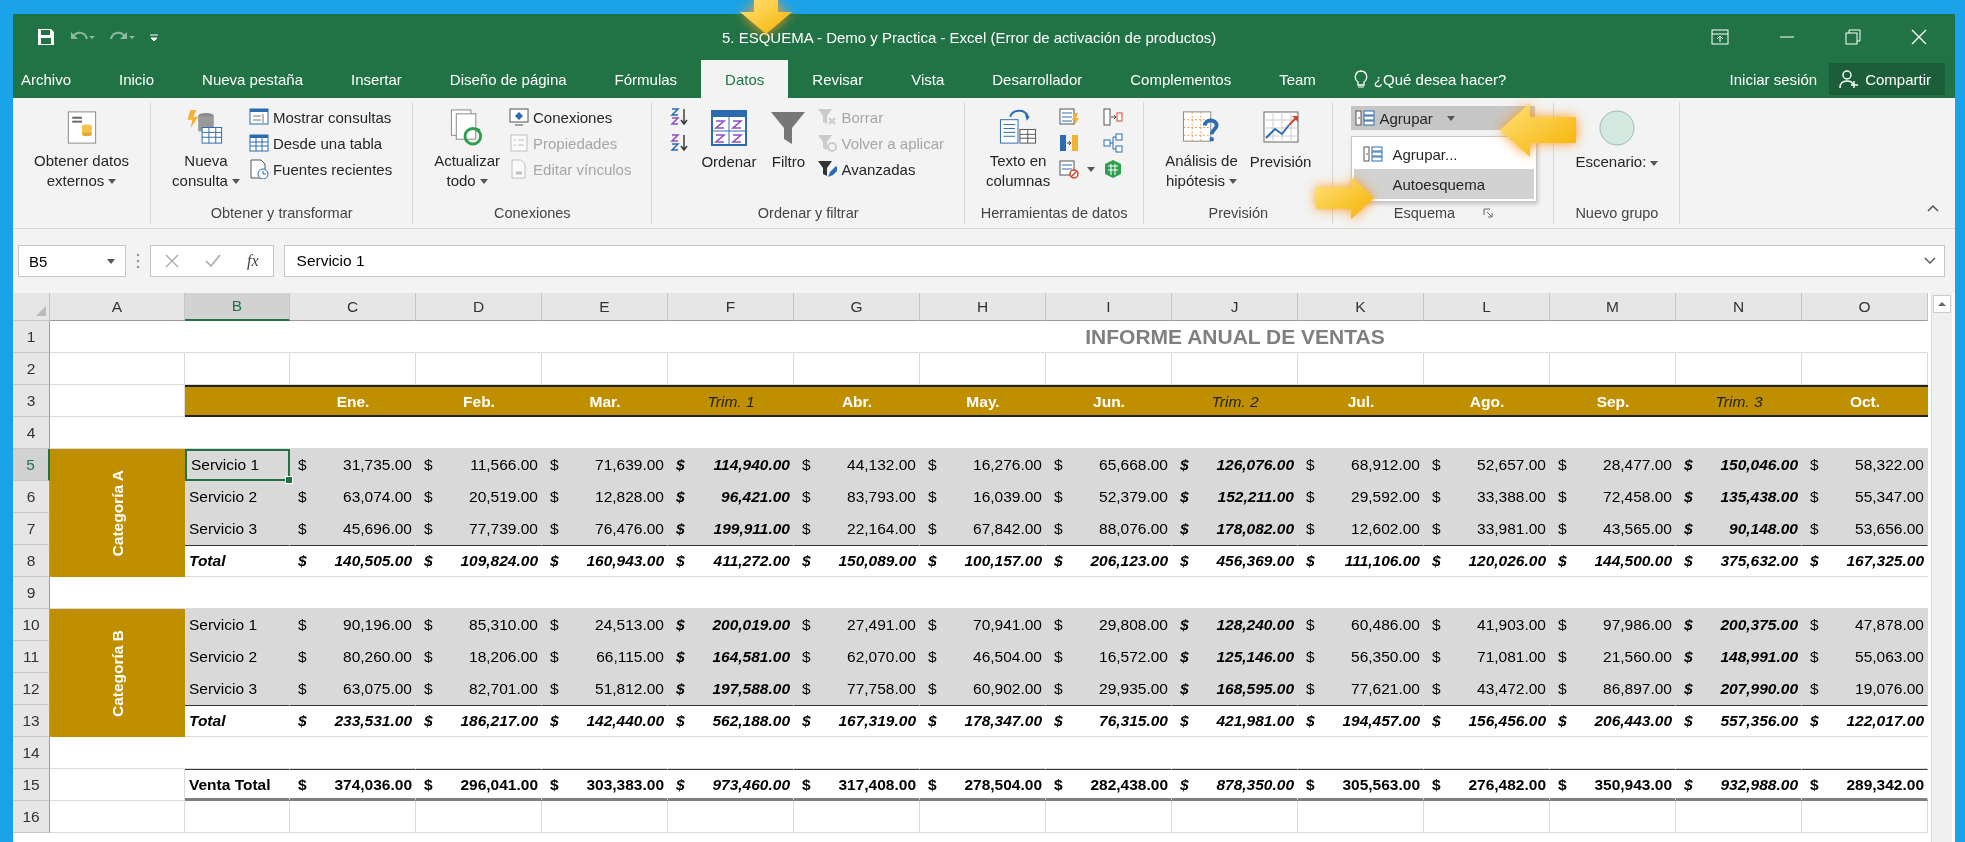 The height and width of the screenshot is (842, 1965). What do you see at coordinates (1942, 304) in the screenshot?
I see `scroll-up-icon` at bounding box center [1942, 304].